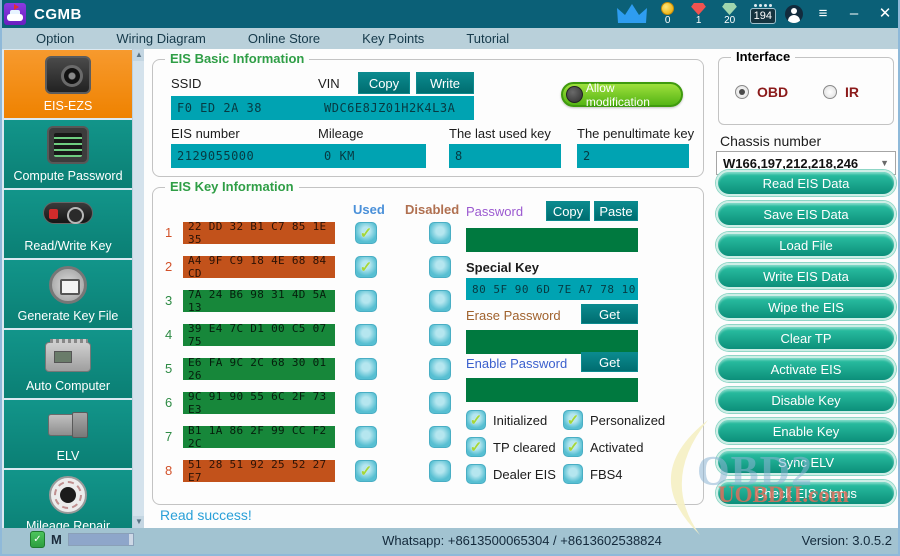 This screenshot has height=556, width=900. Describe the element at coordinates (138, 288) in the screenshot. I see `sidebar-scrollbar: ▲ ▼` at that location.